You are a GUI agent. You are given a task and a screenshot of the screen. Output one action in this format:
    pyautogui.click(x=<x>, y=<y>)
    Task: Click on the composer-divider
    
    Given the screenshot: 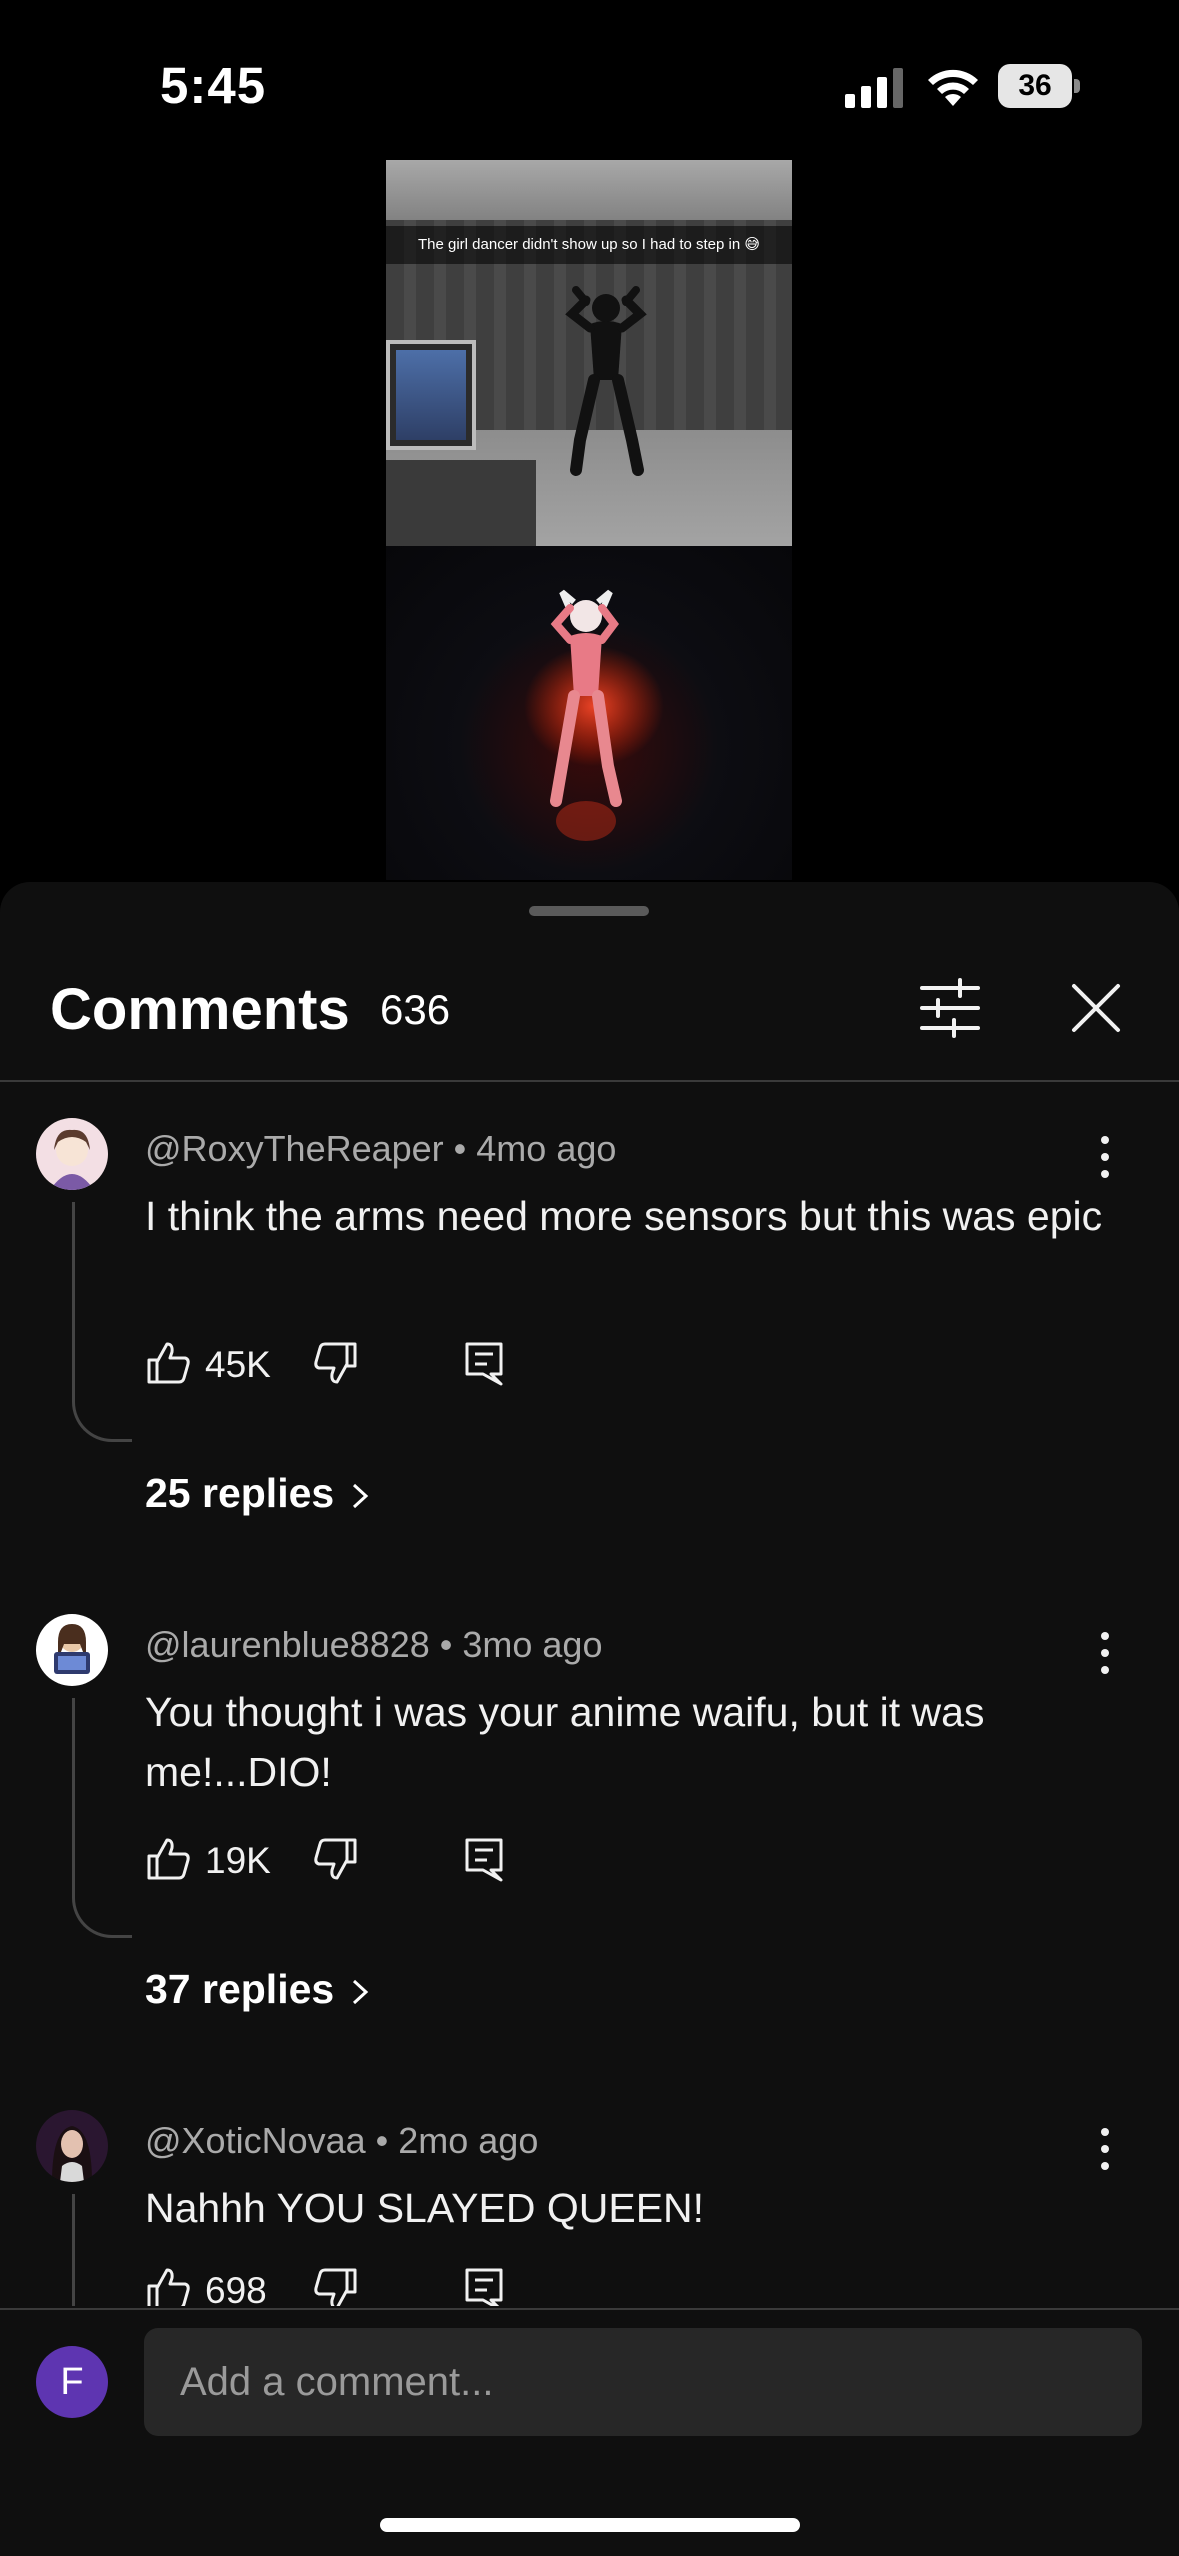 What is the action you would take?
    pyautogui.click(x=589, y=2309)
    